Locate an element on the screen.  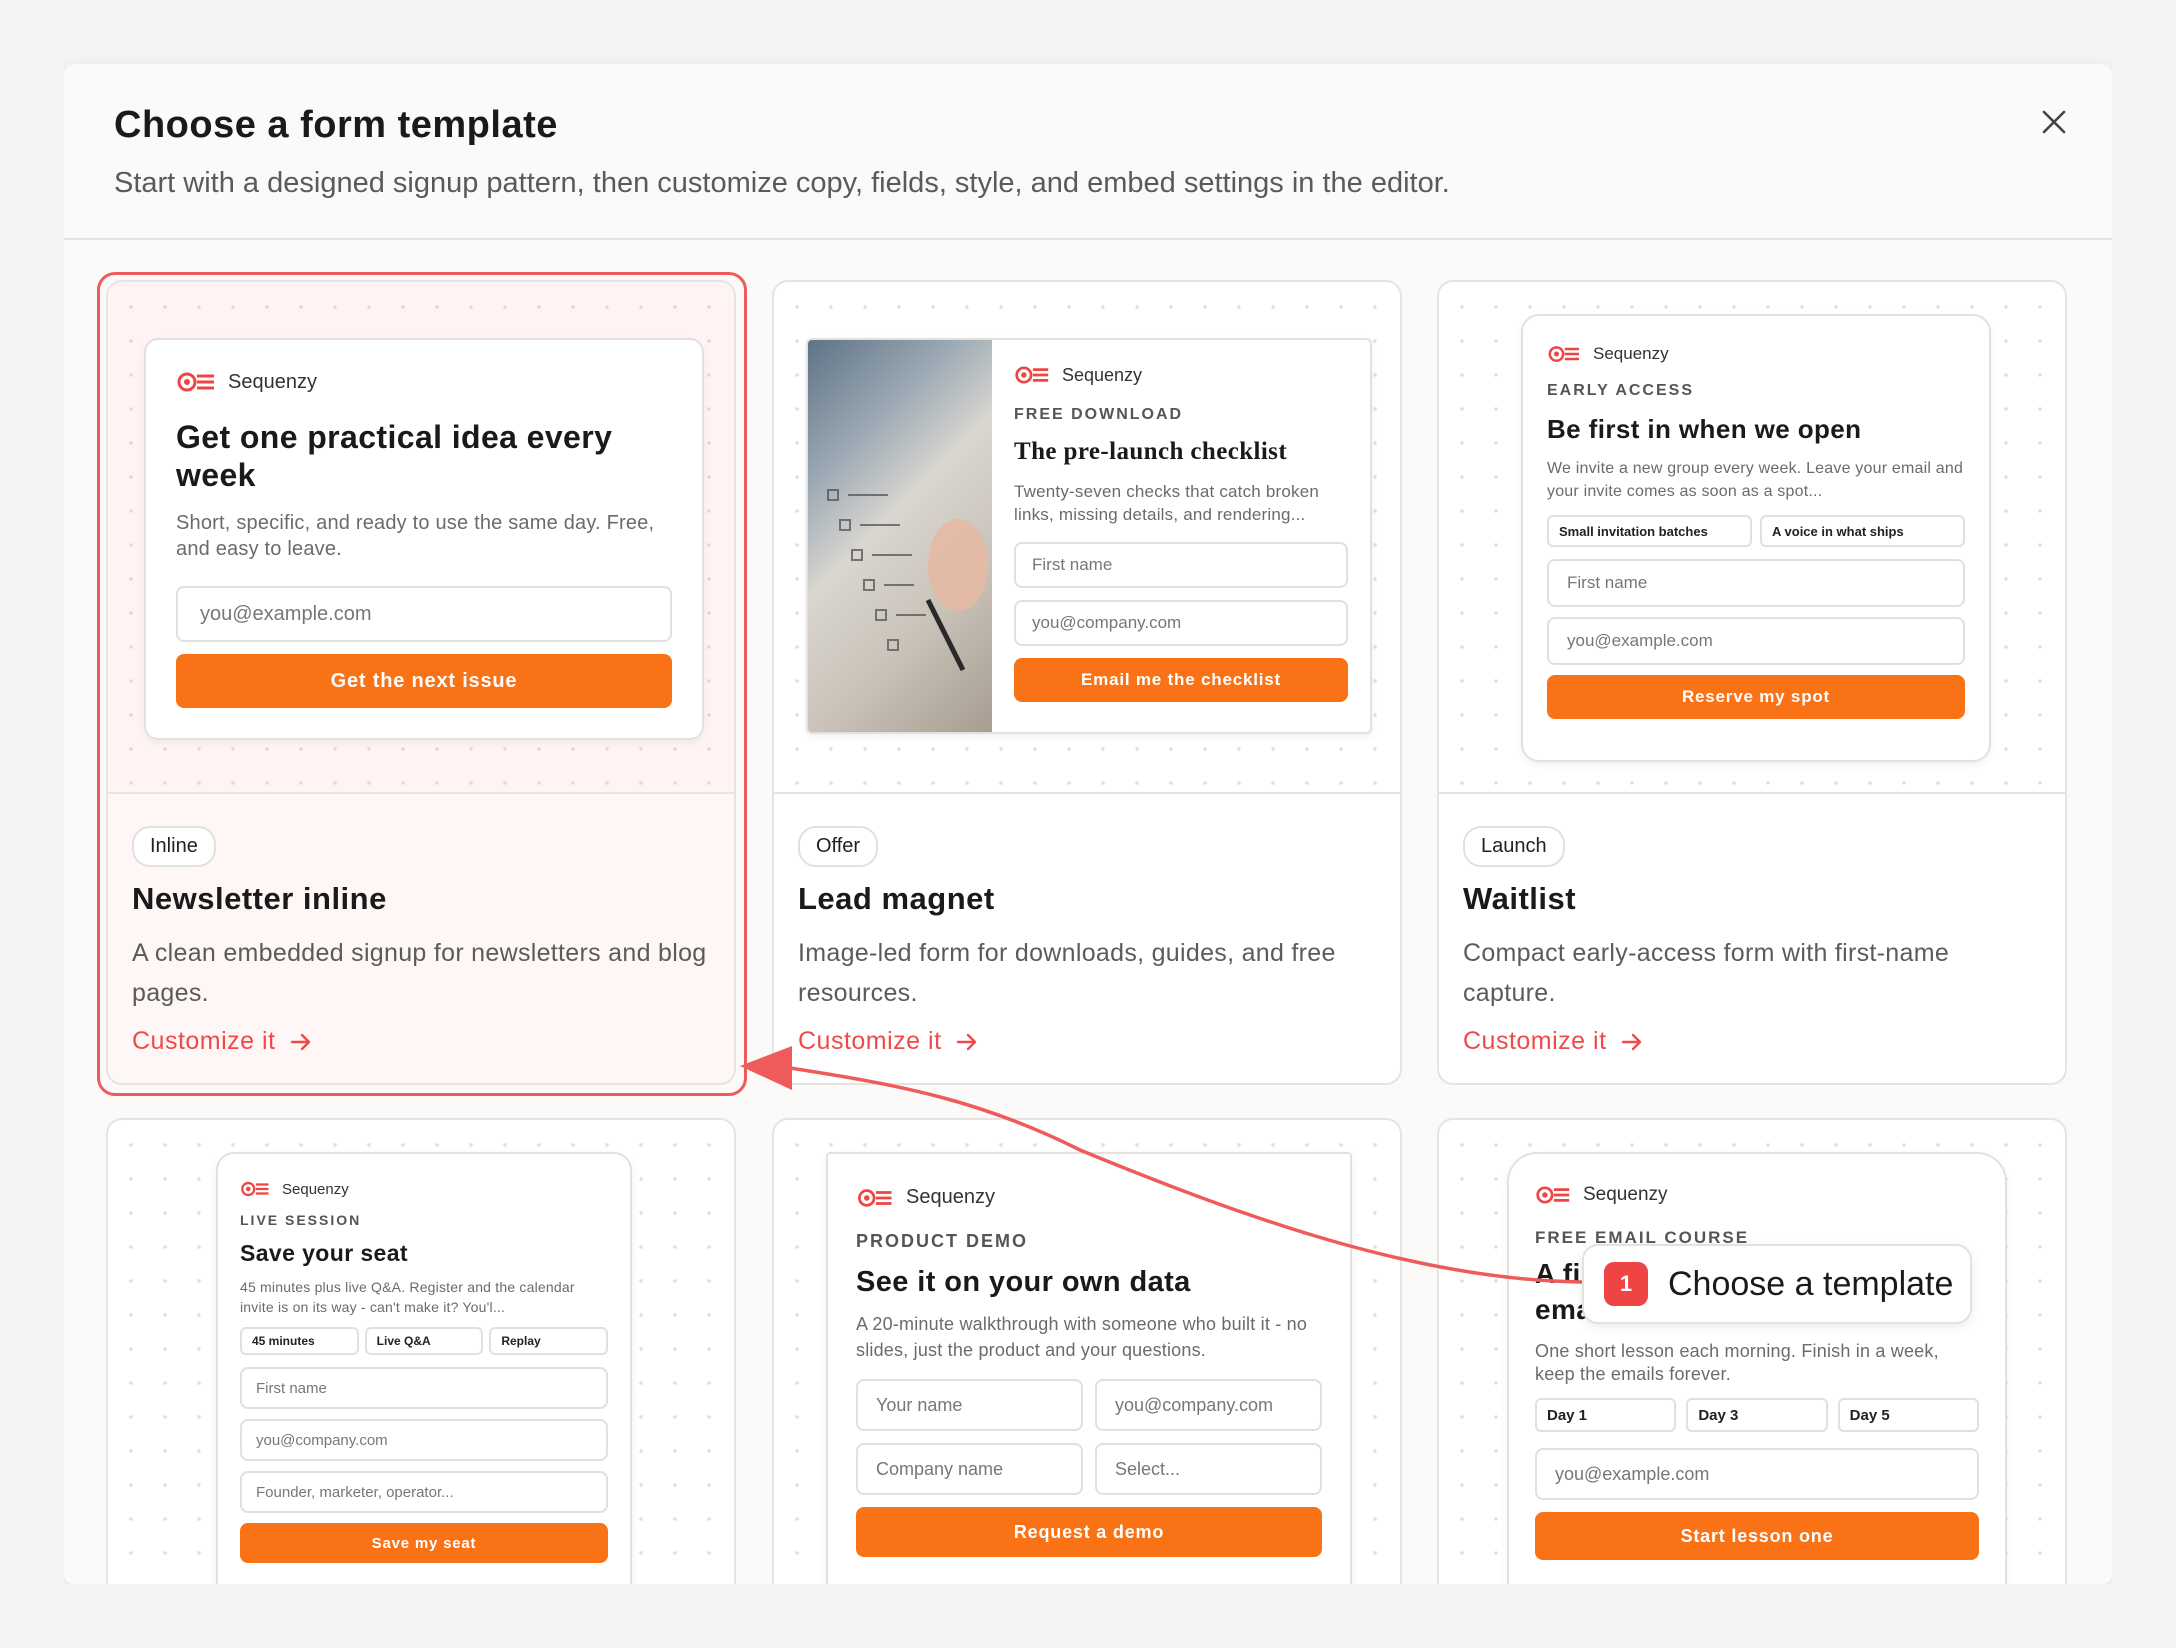
subscribe-button: Get the next issue is located at coordinates (424, 681).